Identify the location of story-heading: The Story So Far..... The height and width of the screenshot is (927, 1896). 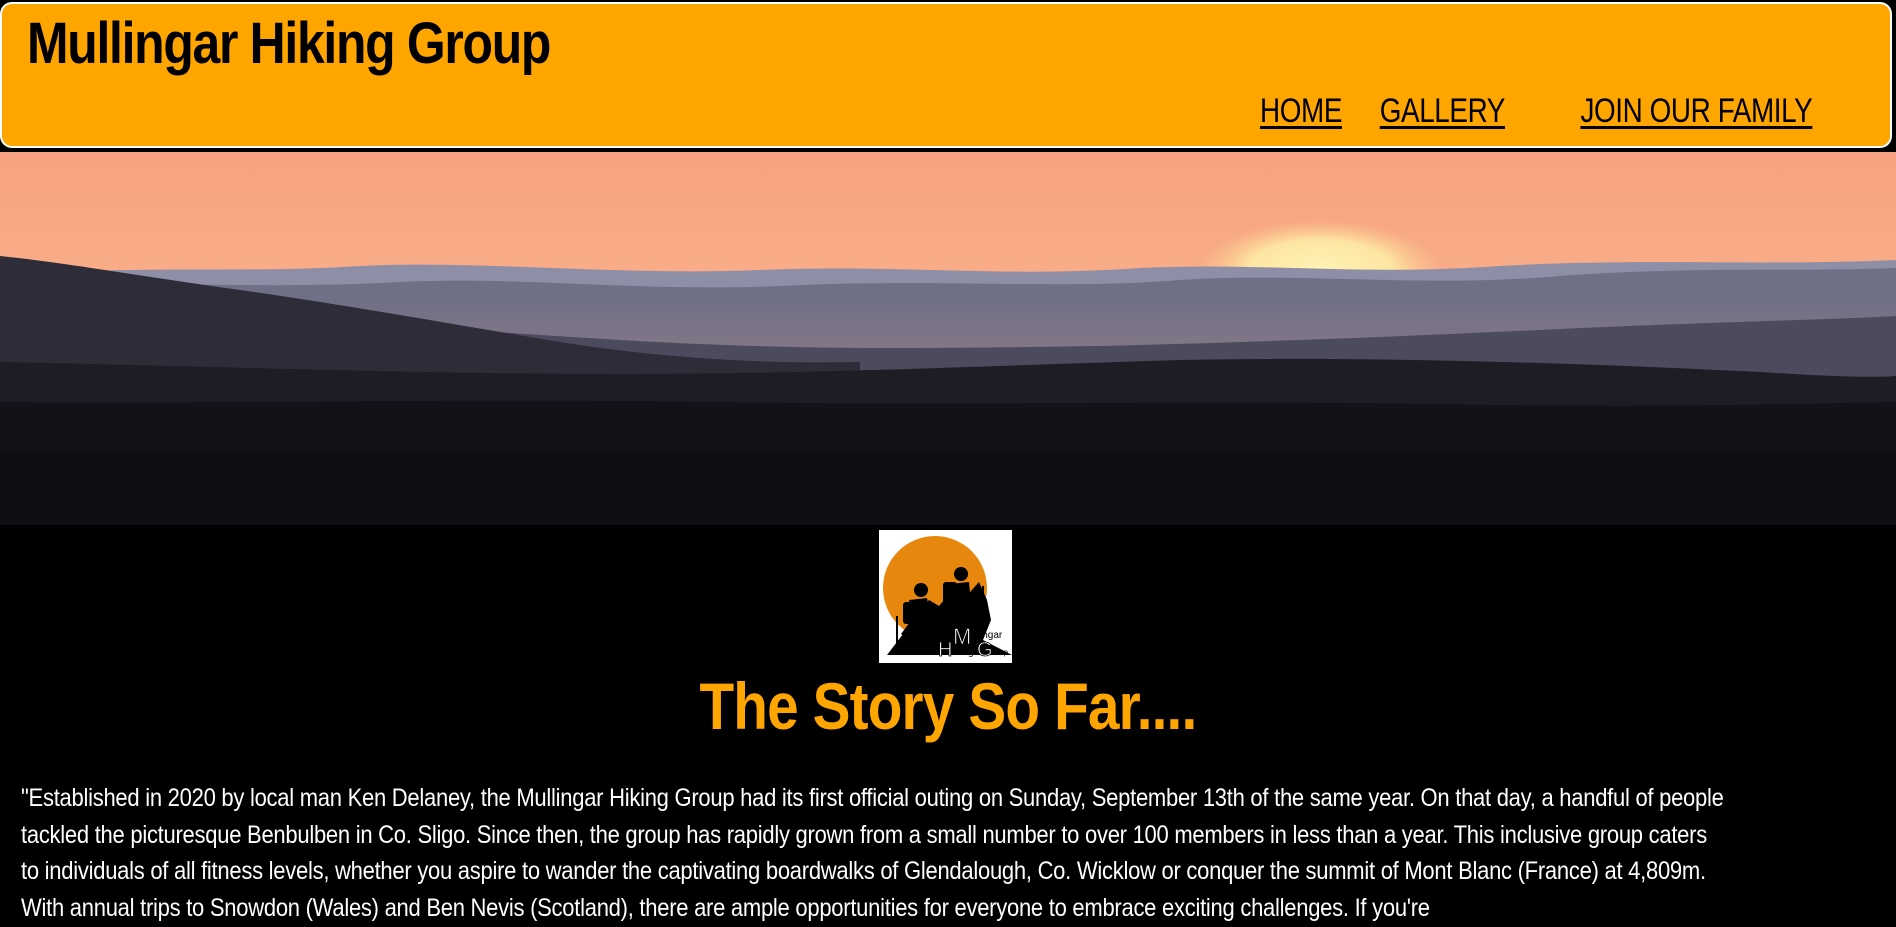
(948, 706).